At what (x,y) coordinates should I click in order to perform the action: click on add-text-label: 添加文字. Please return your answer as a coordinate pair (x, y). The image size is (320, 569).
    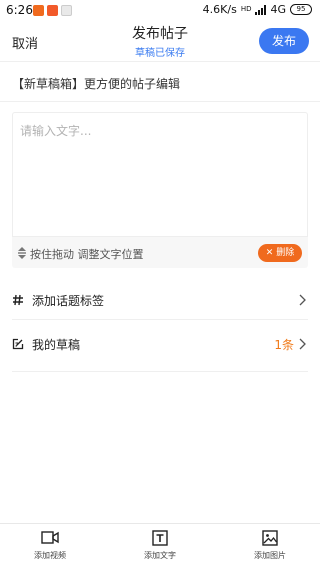
    Looking at the image, I should click on (160, 555).